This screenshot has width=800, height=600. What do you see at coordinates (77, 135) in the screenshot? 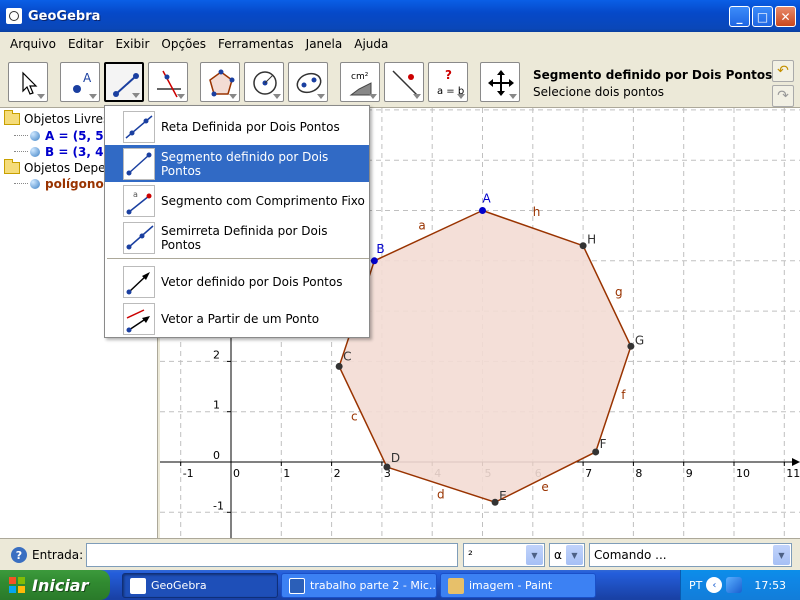
I see `point-a-label: A = (5, 5)` at bounding box center [77, 135].